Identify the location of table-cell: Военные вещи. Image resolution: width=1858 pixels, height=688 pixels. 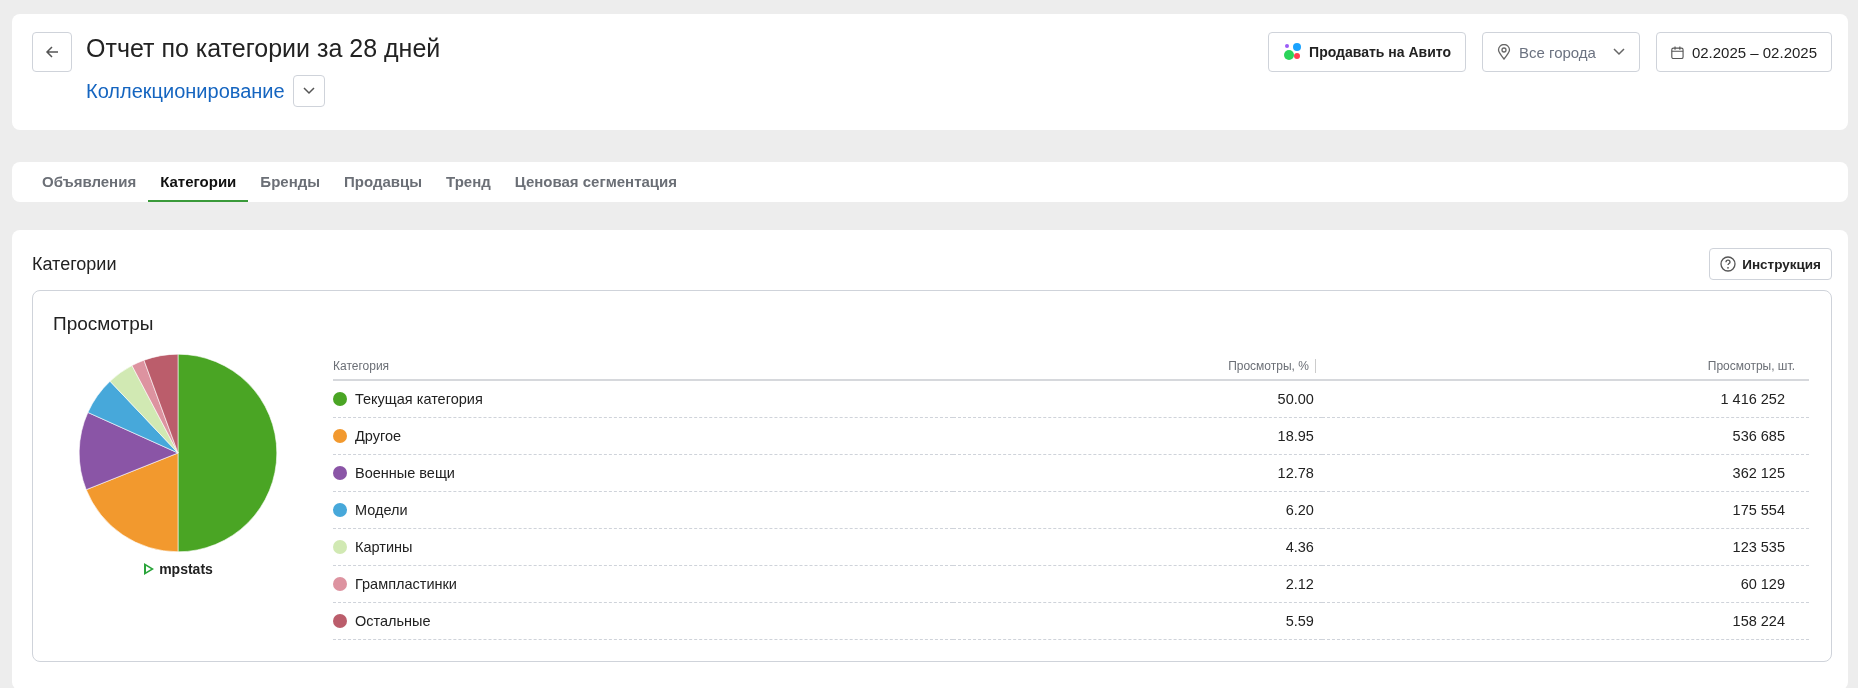
(405, 473).